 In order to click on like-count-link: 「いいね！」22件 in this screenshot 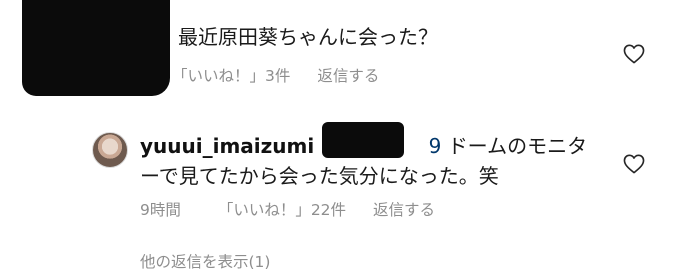, I will do `click(282, 209)`.